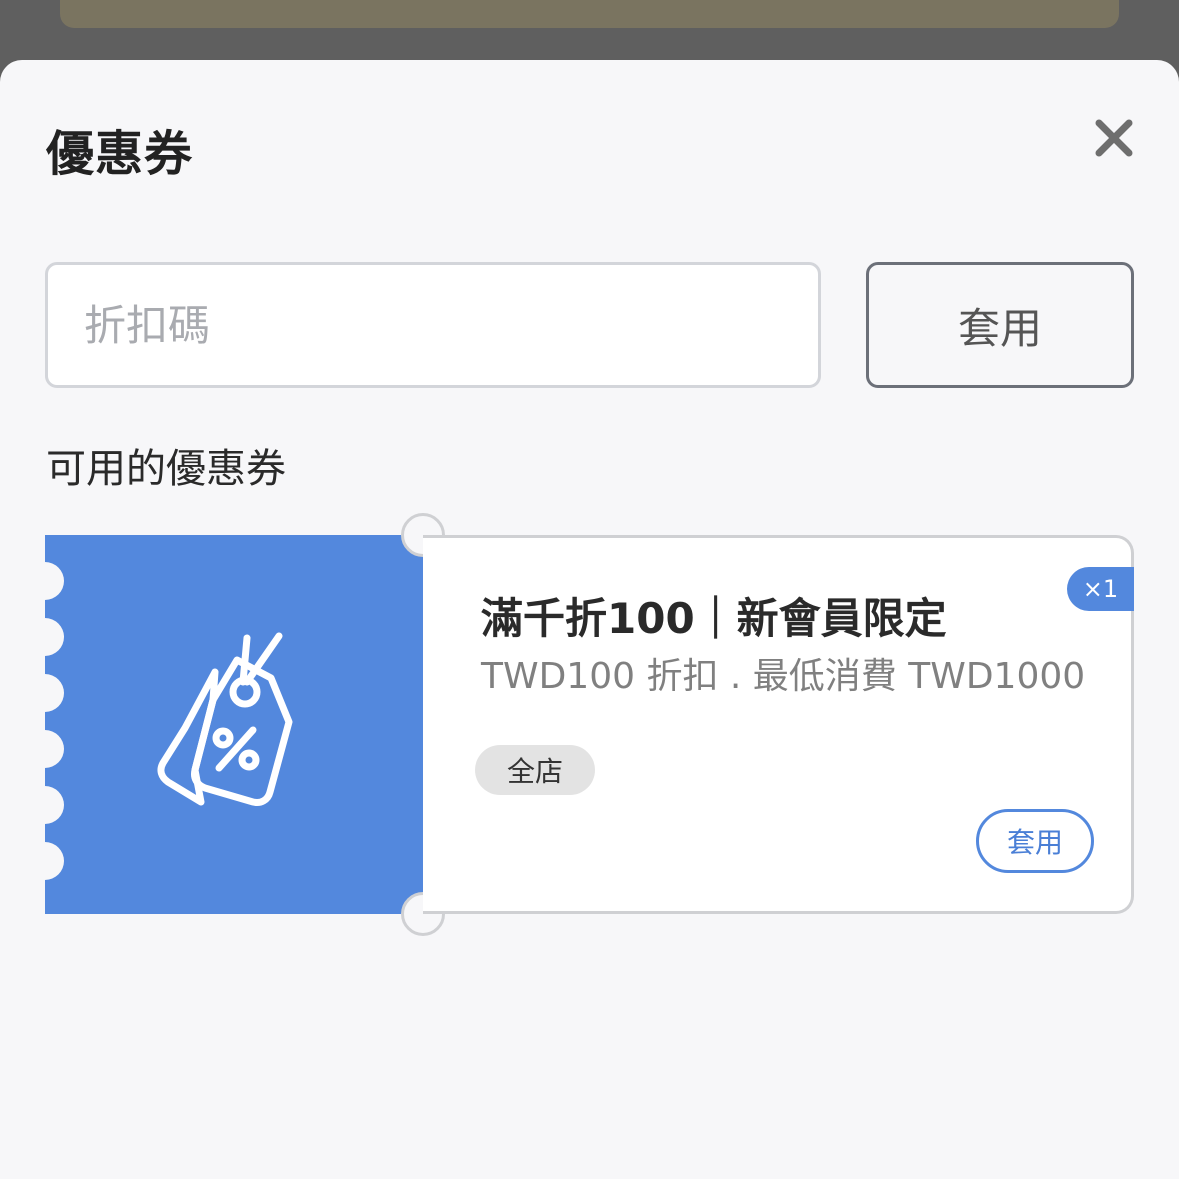 The image size is (1179, 1179). I want to click on apply-code-button: 套用, so click(1000, 325).